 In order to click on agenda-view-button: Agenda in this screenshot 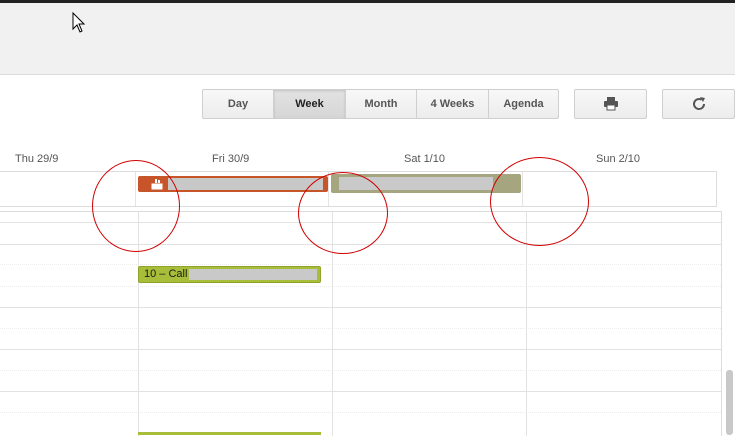, I will do `click(523, 104)`.